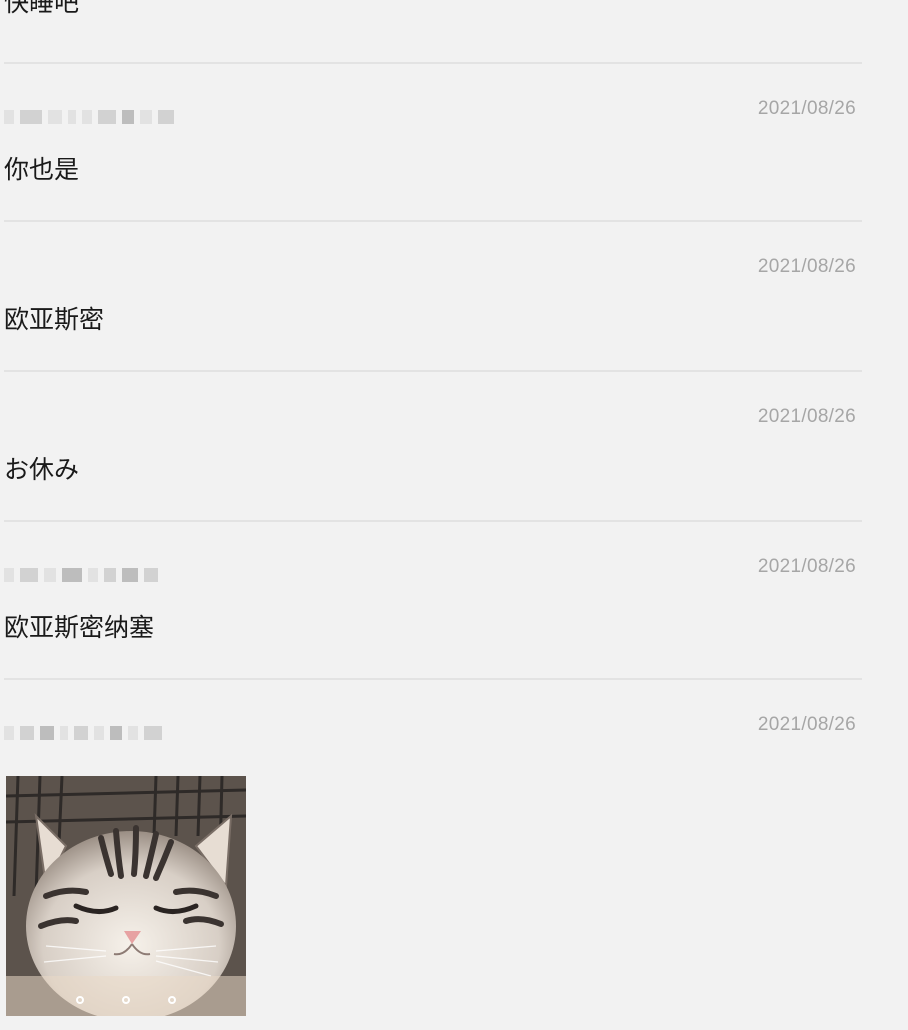 Image resolution: width=908 pixels, height=1030 pixels. I want to click on message-text: お休み, so click(41, 470).